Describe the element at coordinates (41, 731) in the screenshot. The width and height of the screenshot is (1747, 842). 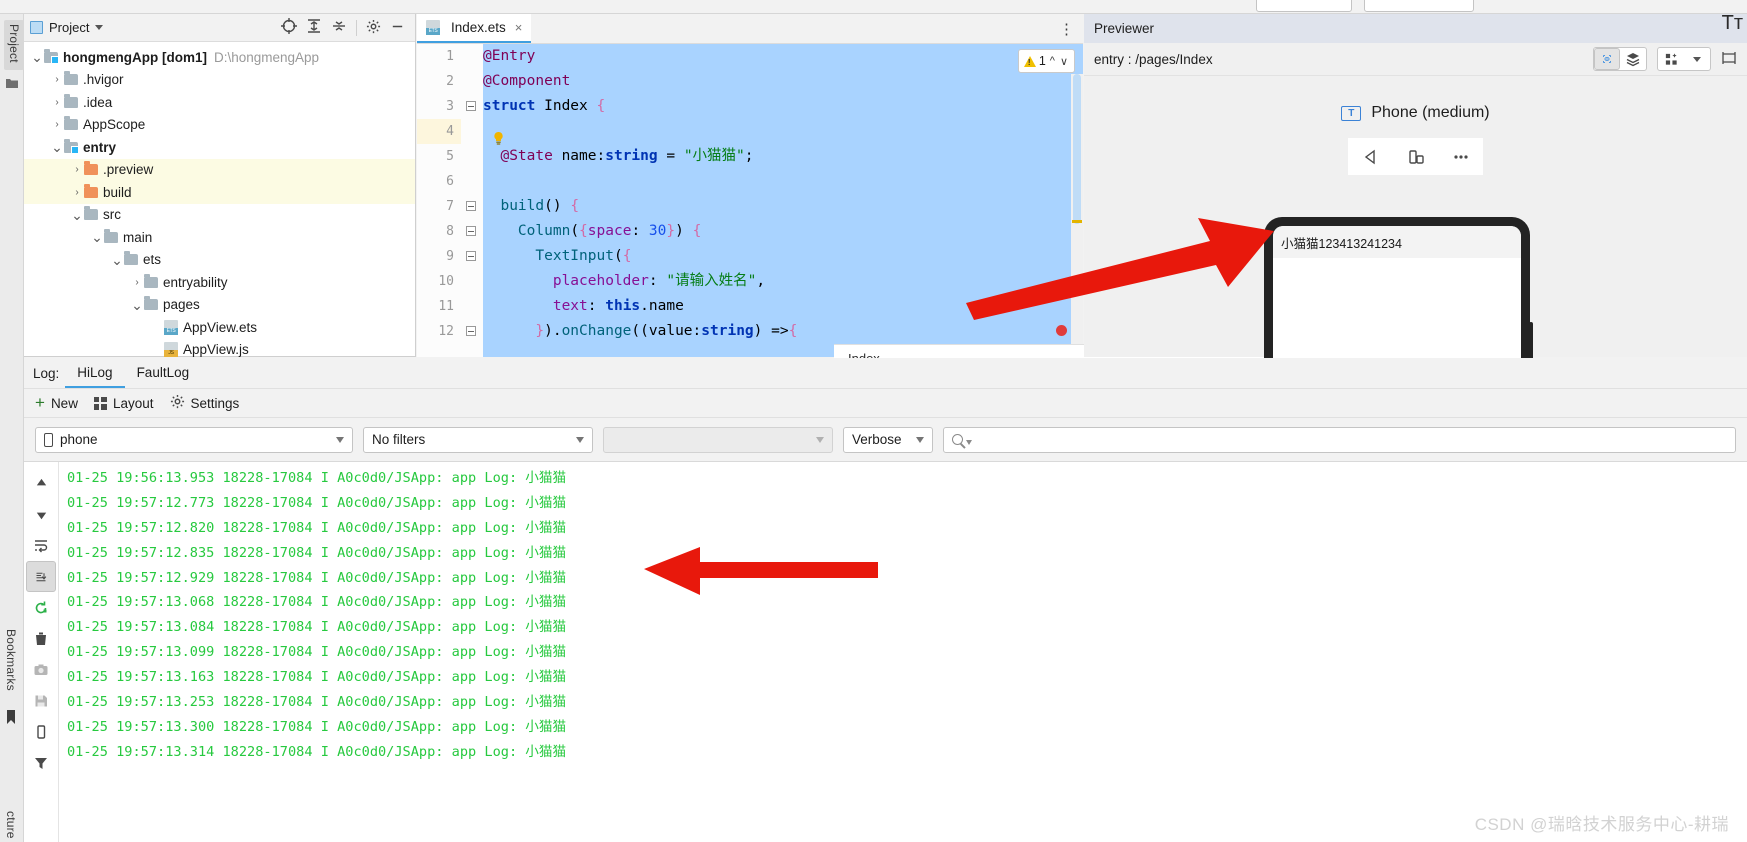
I see `device-icon` at that location.